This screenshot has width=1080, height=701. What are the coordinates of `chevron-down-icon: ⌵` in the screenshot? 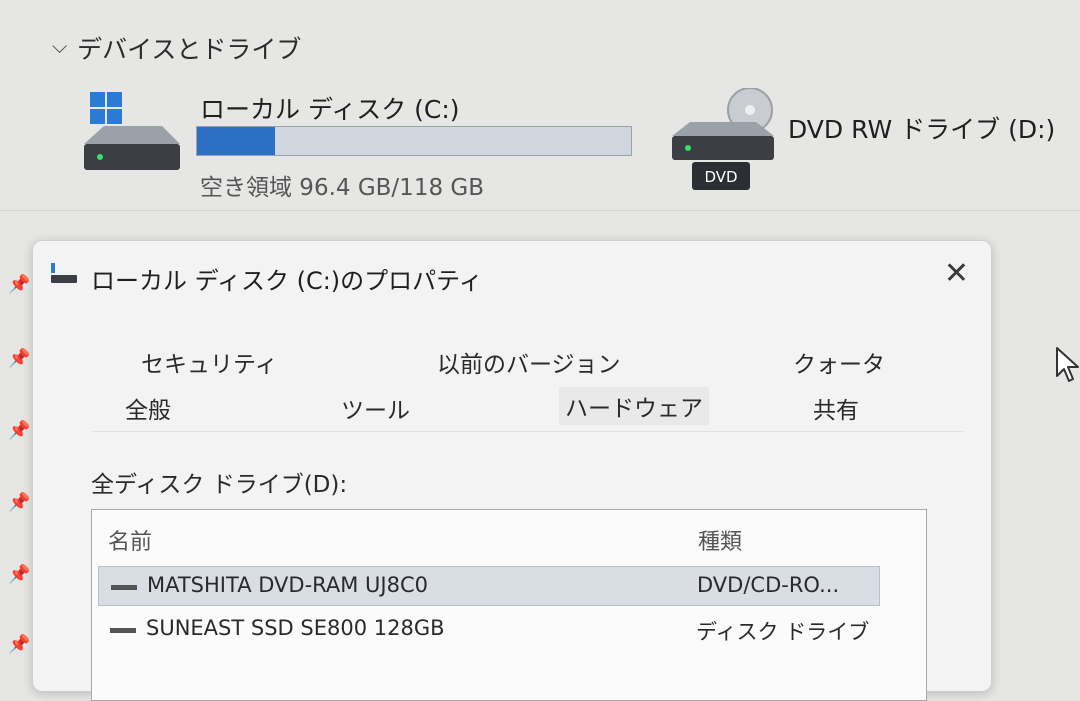 It's located at (59, 46).